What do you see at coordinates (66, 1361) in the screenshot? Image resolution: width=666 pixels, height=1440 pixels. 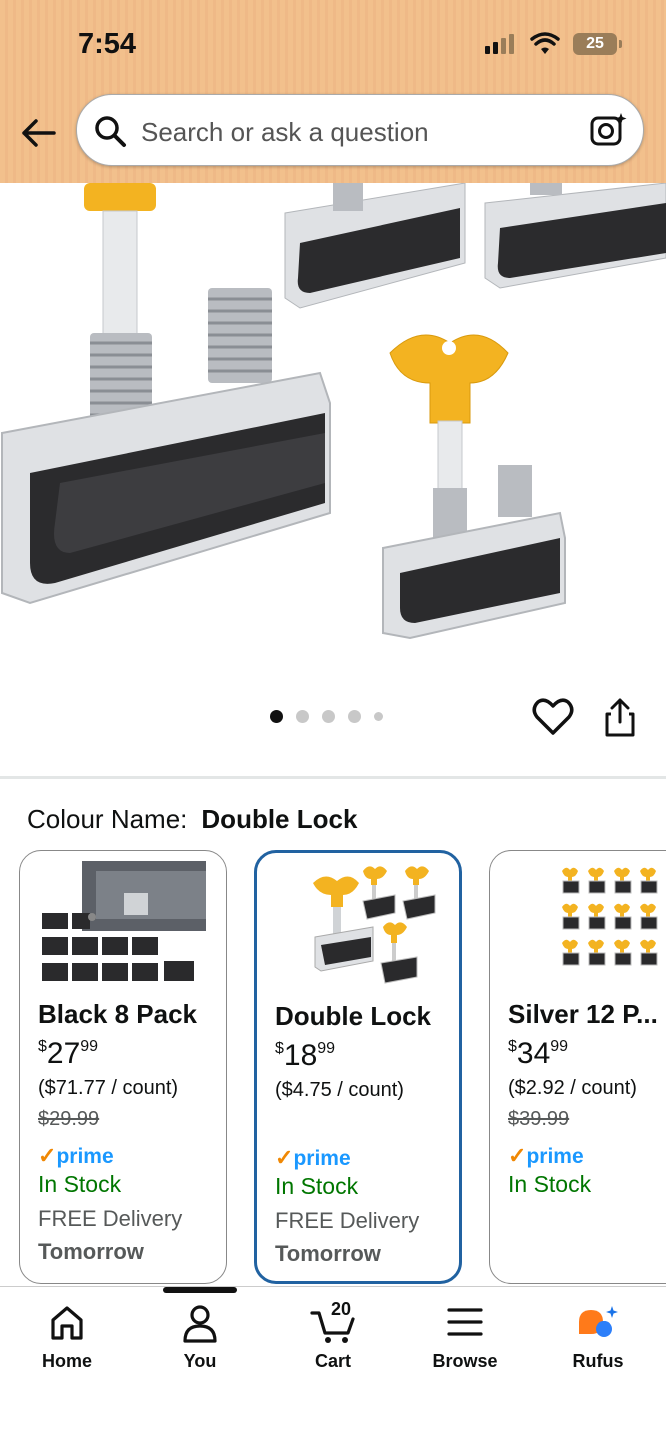 I see `nav-home-label: Home` at bounding box center [66, 1361].